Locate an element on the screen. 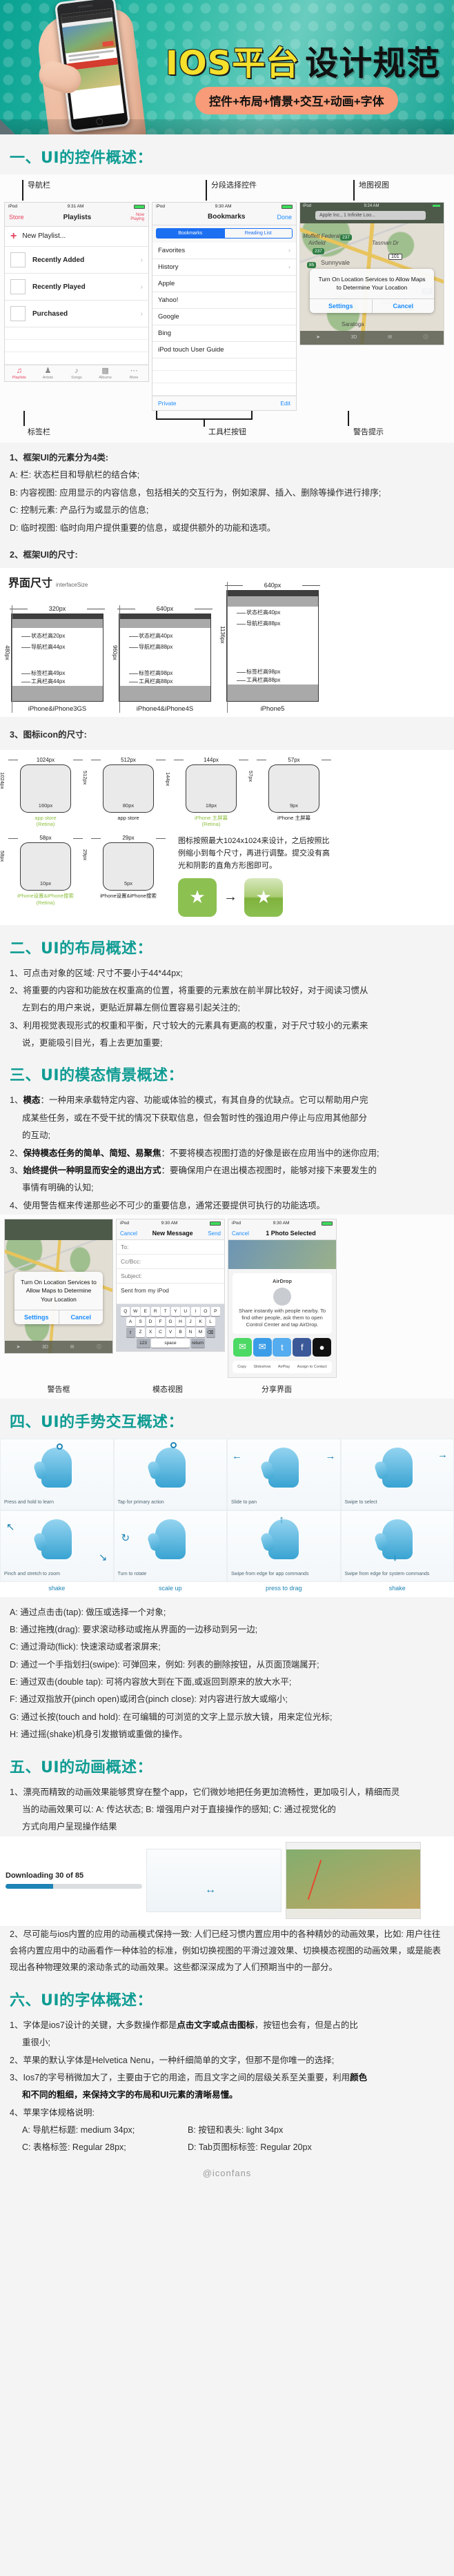 The image size is (454, 2576). list-item: History › is located at coordinates (224, 267).